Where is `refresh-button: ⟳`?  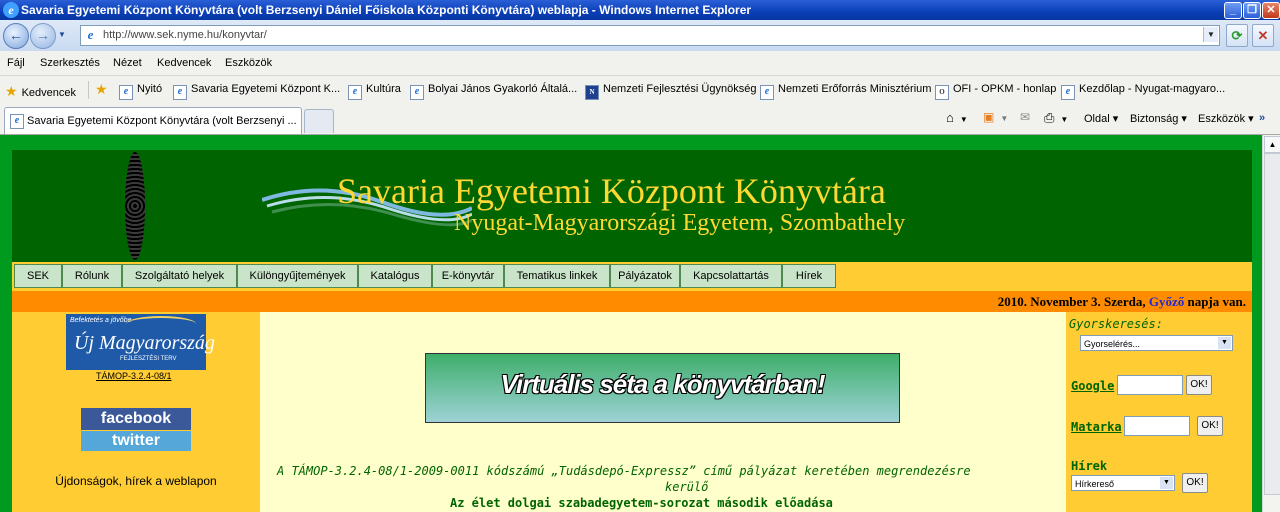
refresh-button: ⟳ is located at coordinates (1237, 35).